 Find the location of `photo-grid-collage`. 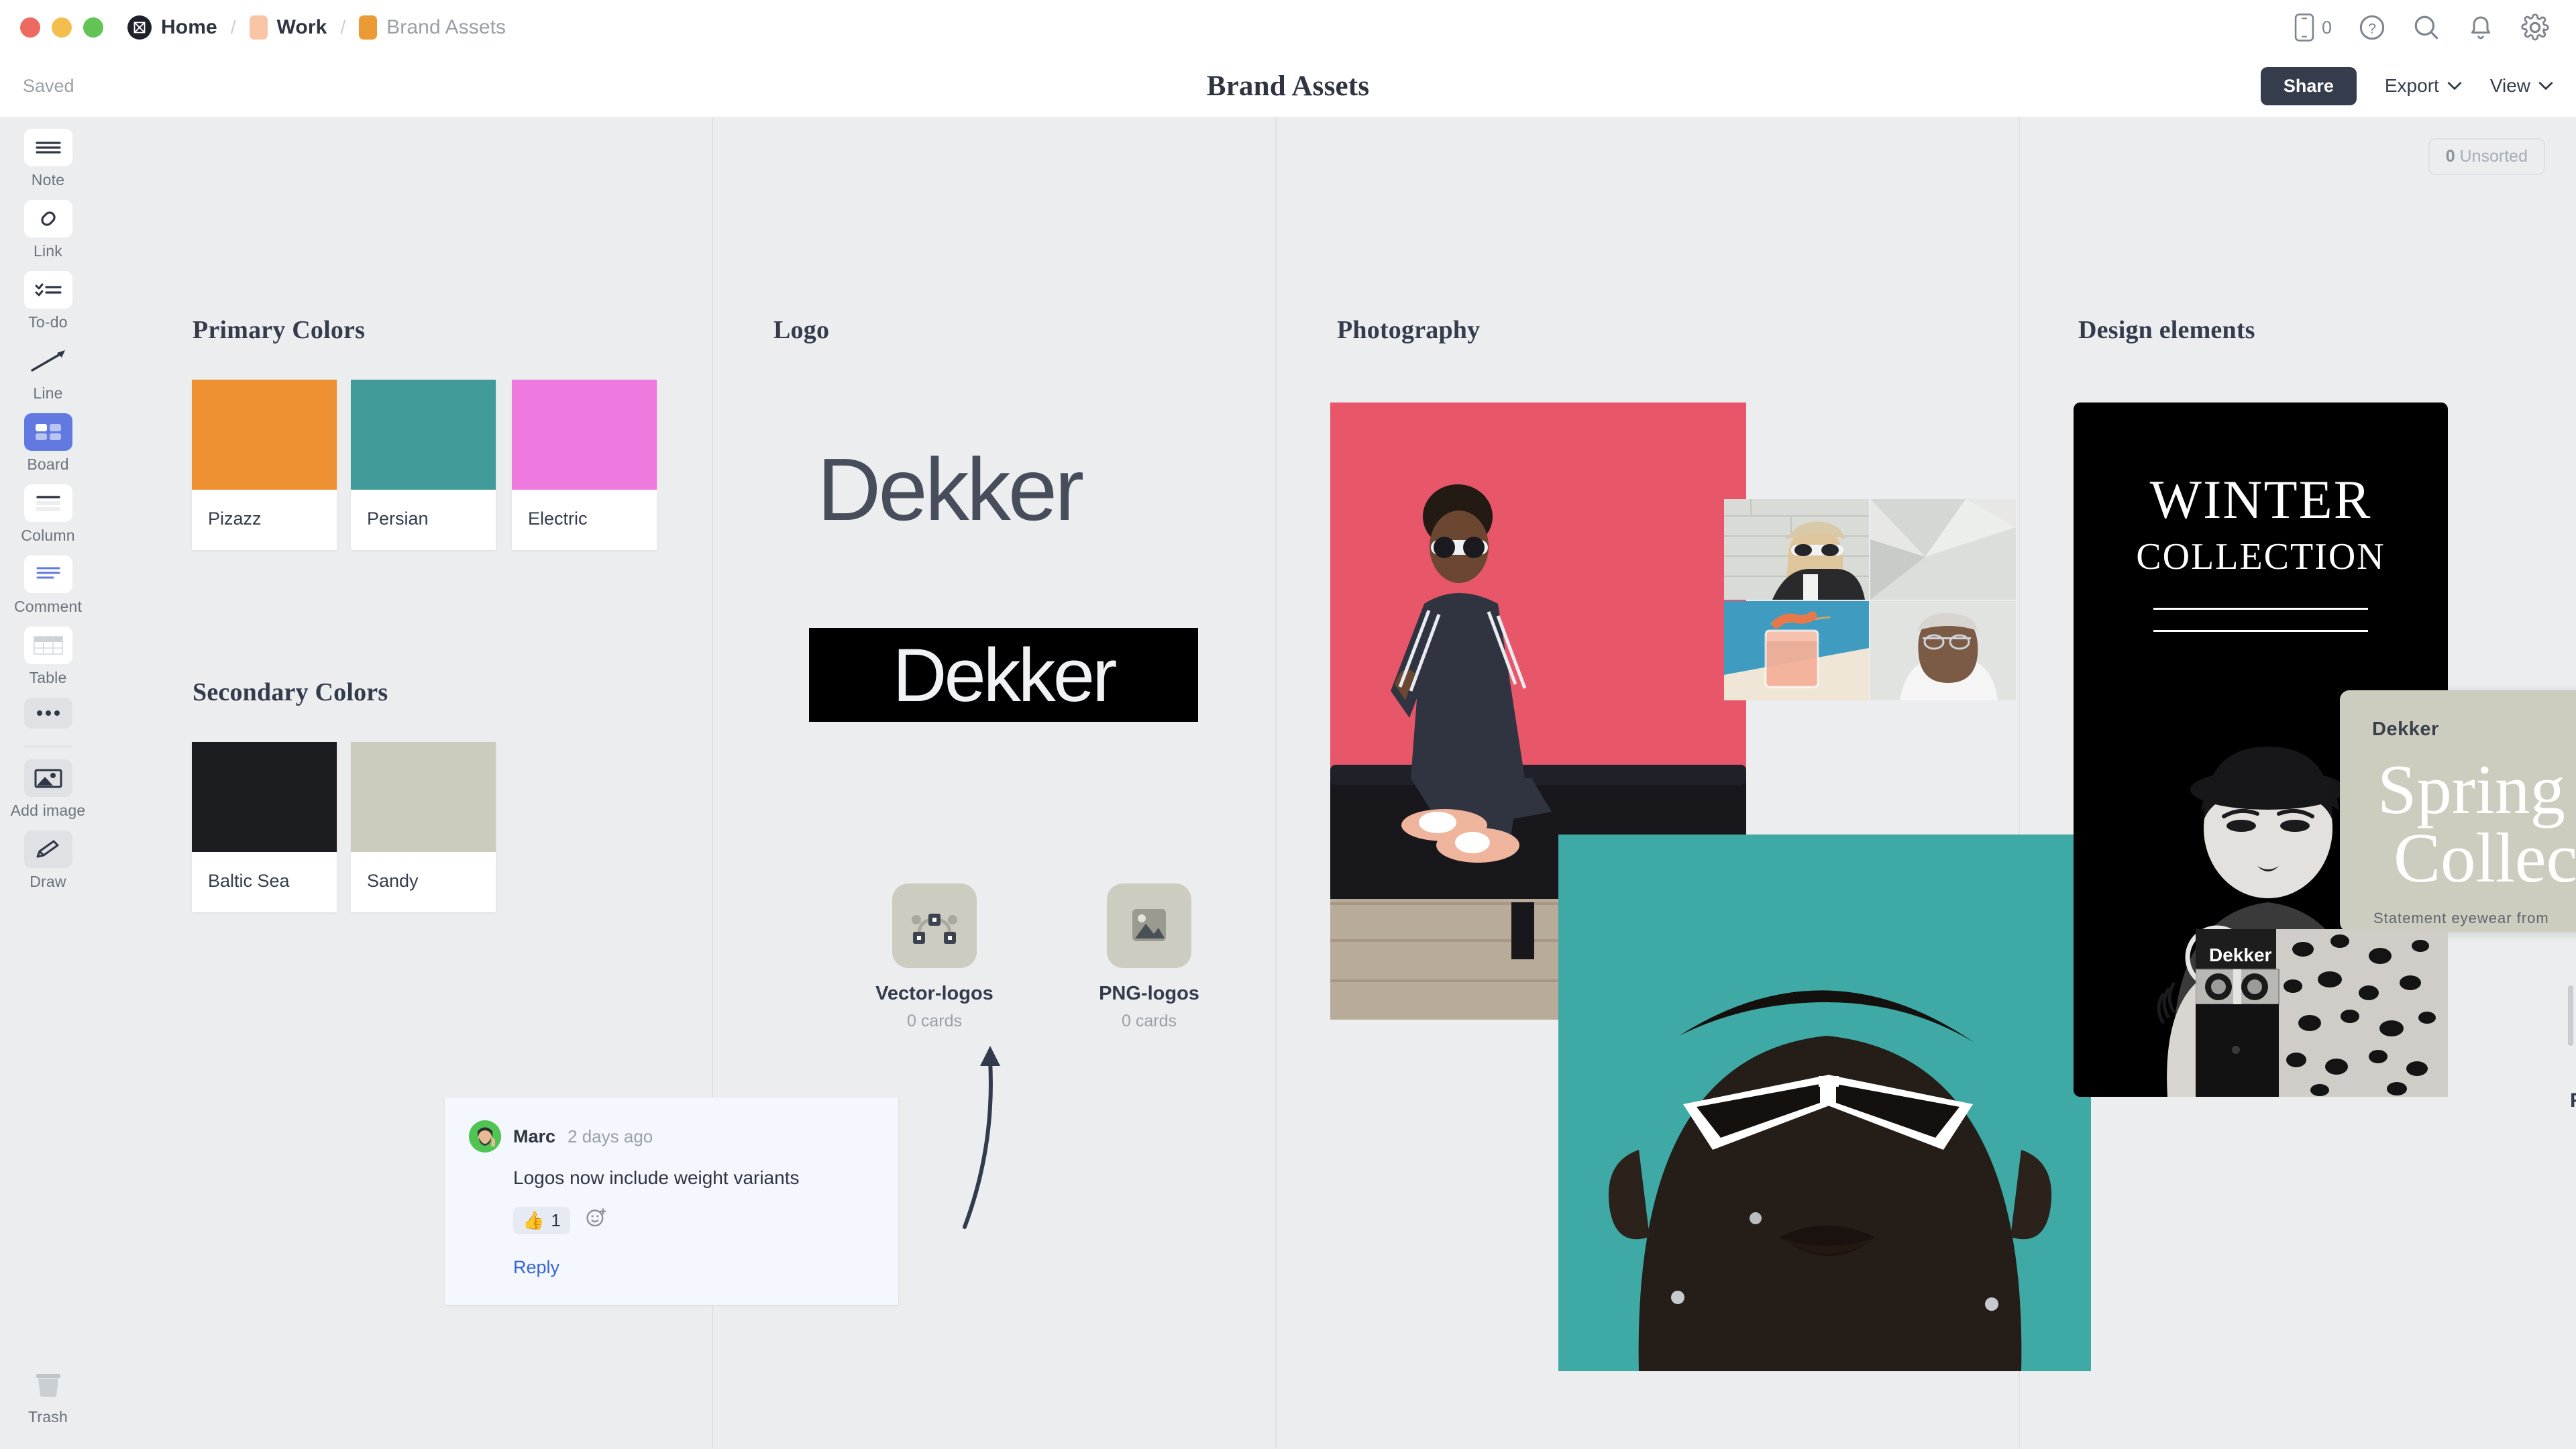

photo-grid-collage is located at coordinates (1870, 599).